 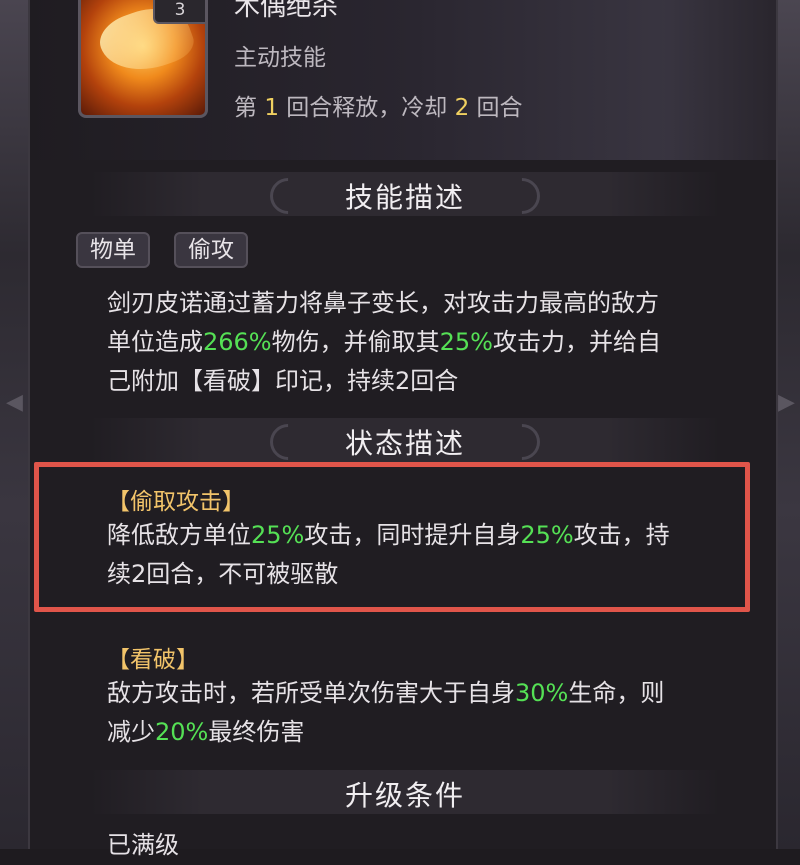 What do you see at coordinates (113, 250) in the screenshot?
I see `tag-physical-single: 物单` at bounding box center [113, 250].